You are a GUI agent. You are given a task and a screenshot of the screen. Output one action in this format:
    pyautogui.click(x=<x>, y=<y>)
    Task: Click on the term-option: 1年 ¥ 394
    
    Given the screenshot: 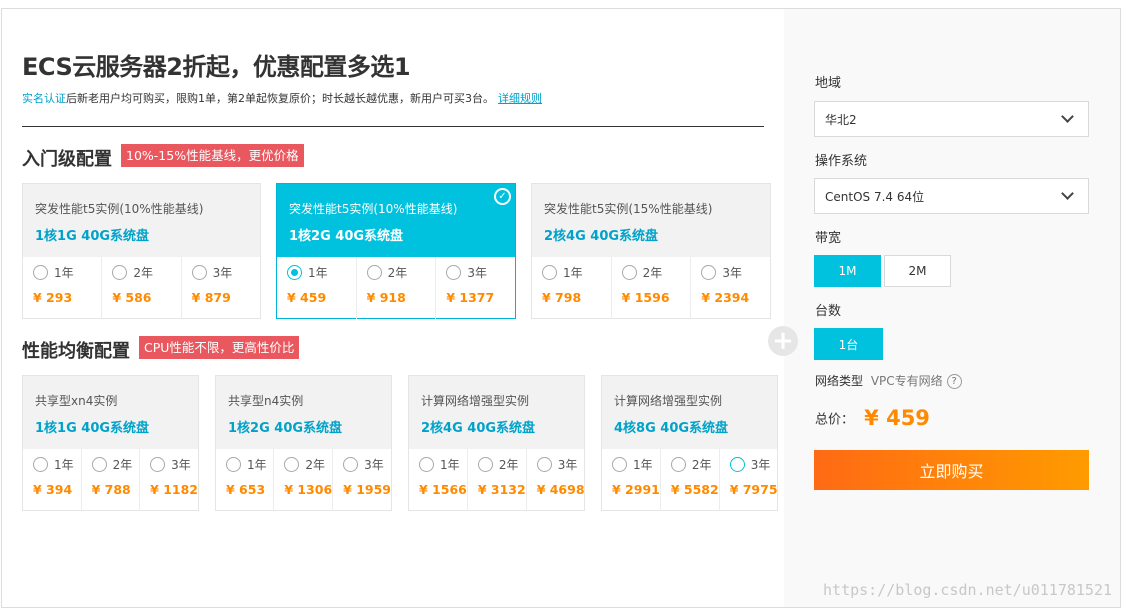 What is the action you would take?
    pyautogui.click(x=52, y=480)
    